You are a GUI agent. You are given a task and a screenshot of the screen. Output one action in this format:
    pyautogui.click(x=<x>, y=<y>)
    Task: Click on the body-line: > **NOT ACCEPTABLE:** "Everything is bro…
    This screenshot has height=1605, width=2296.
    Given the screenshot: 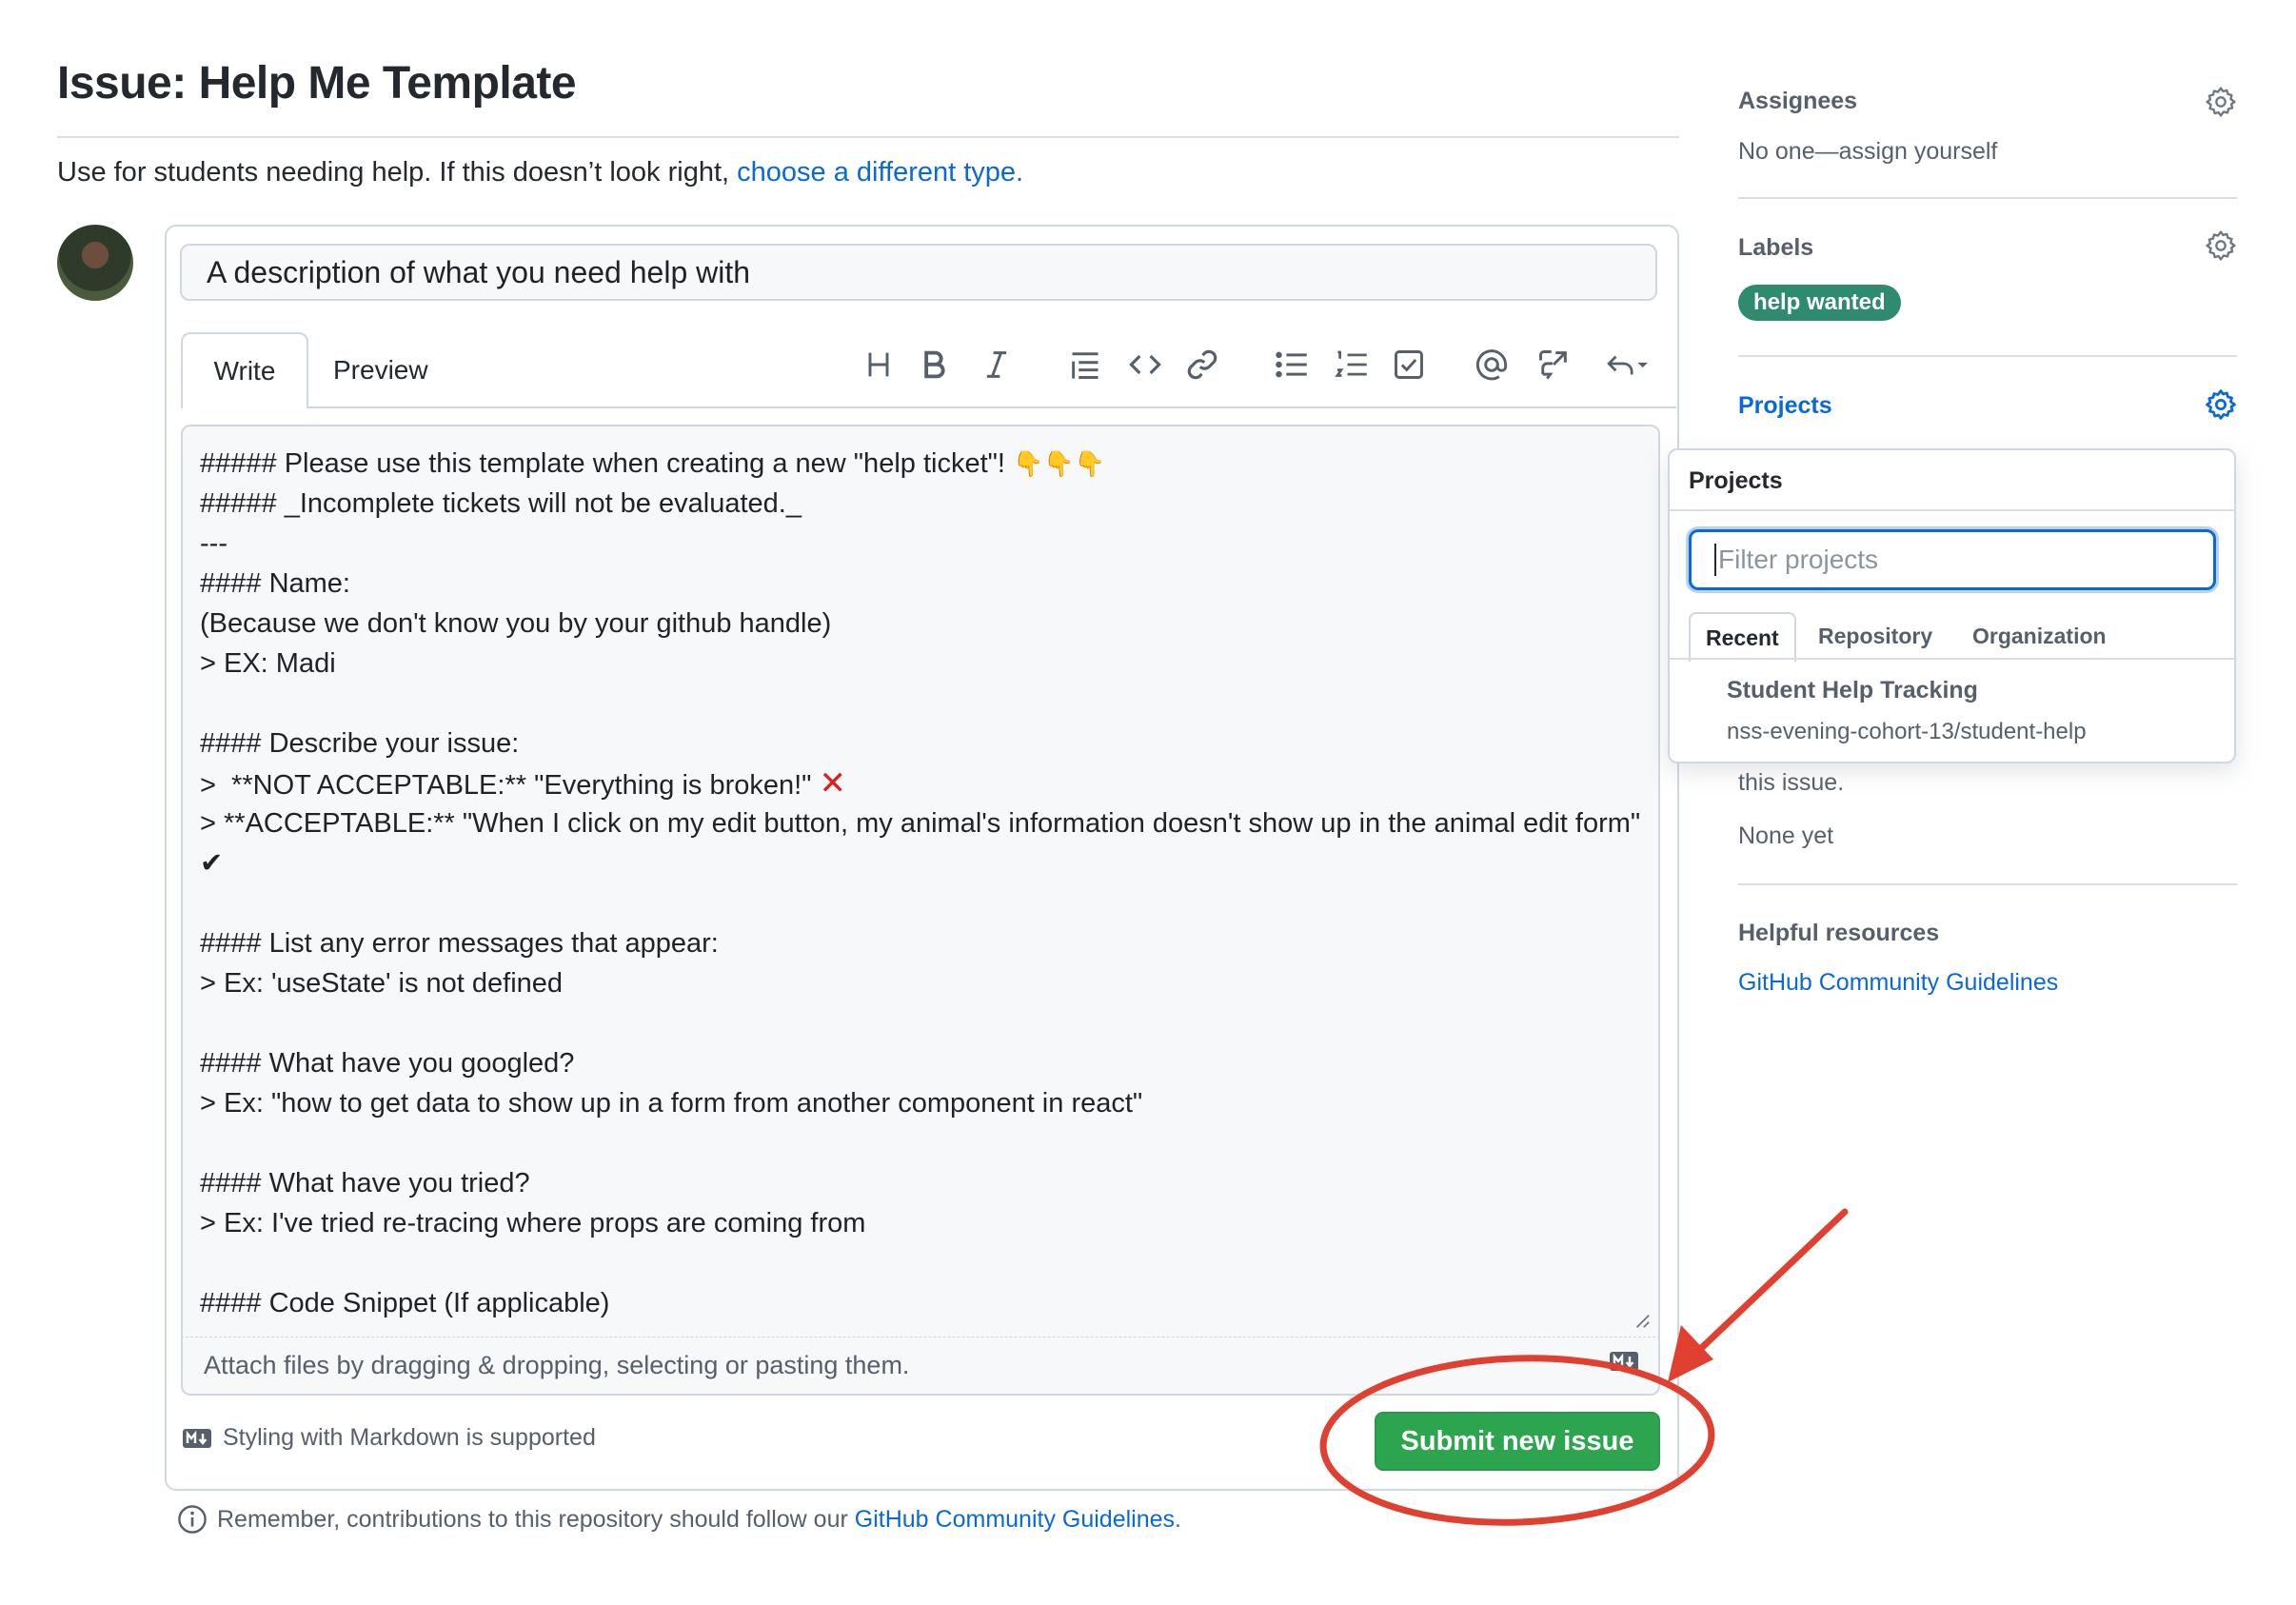 What is the action you would take?
    pyautogui.click(x=510, y=785)
    